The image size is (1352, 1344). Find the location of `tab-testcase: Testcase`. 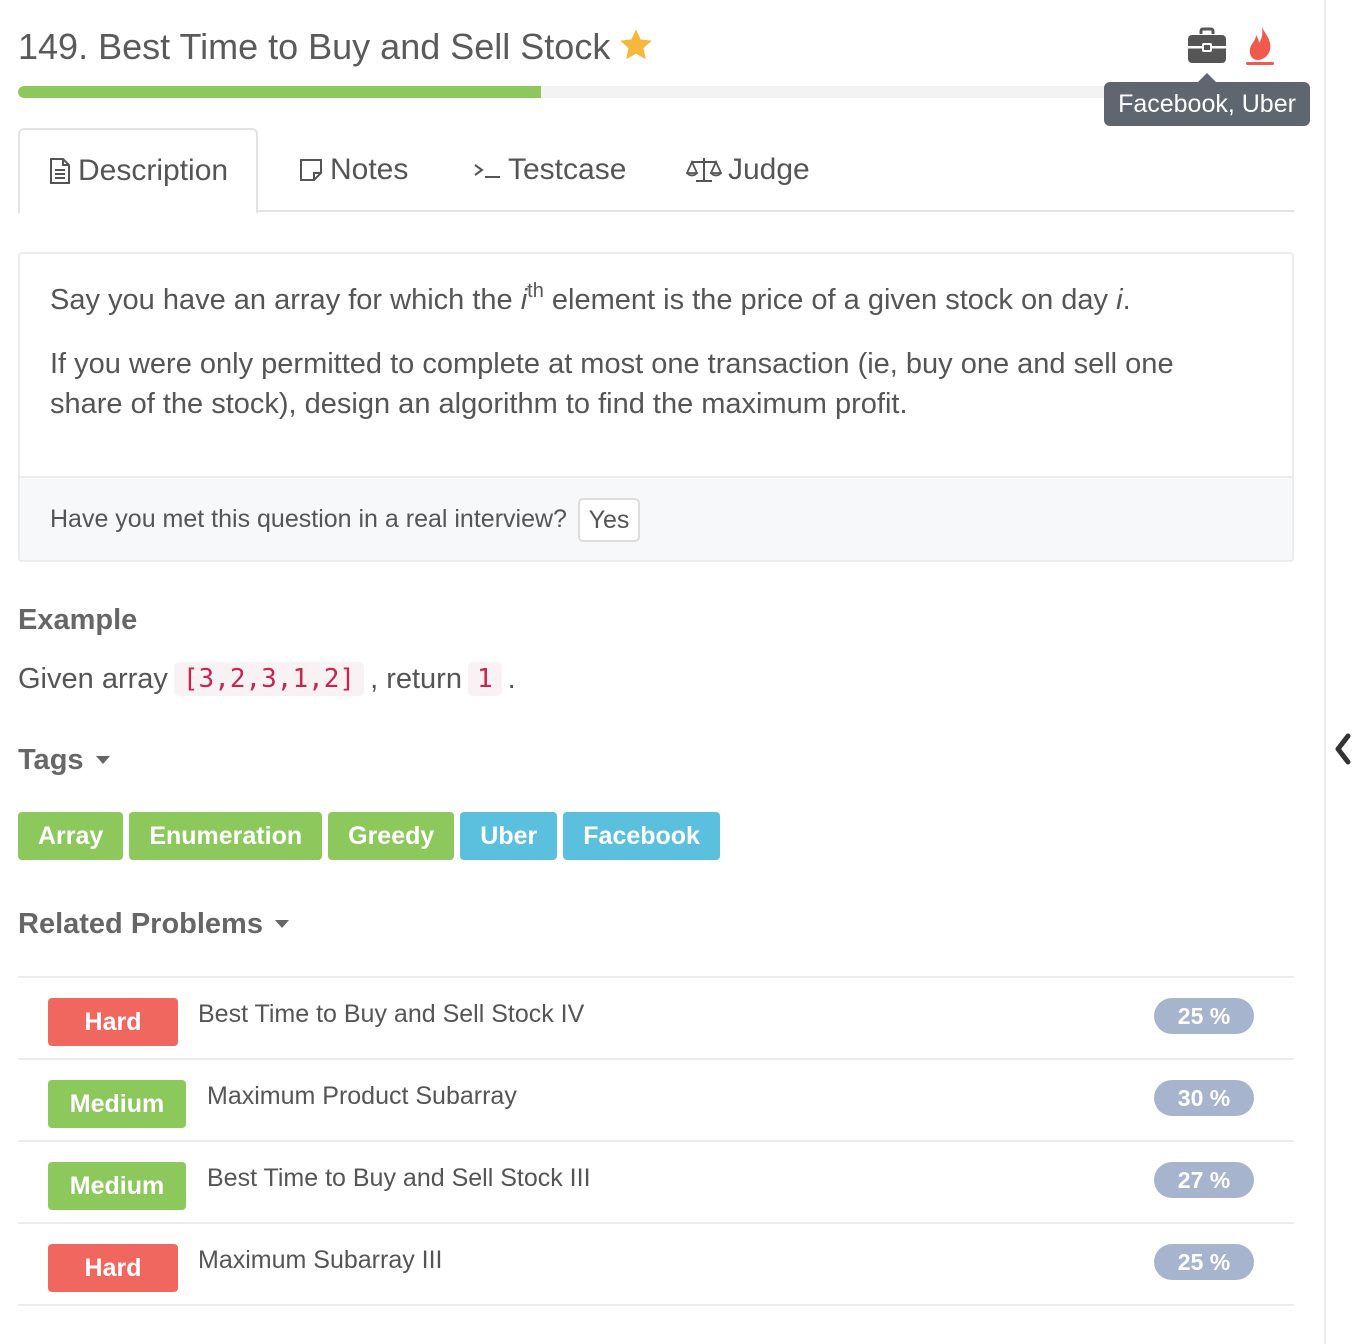

tab-testcase: Testcase is located at coordinates (549, 170).